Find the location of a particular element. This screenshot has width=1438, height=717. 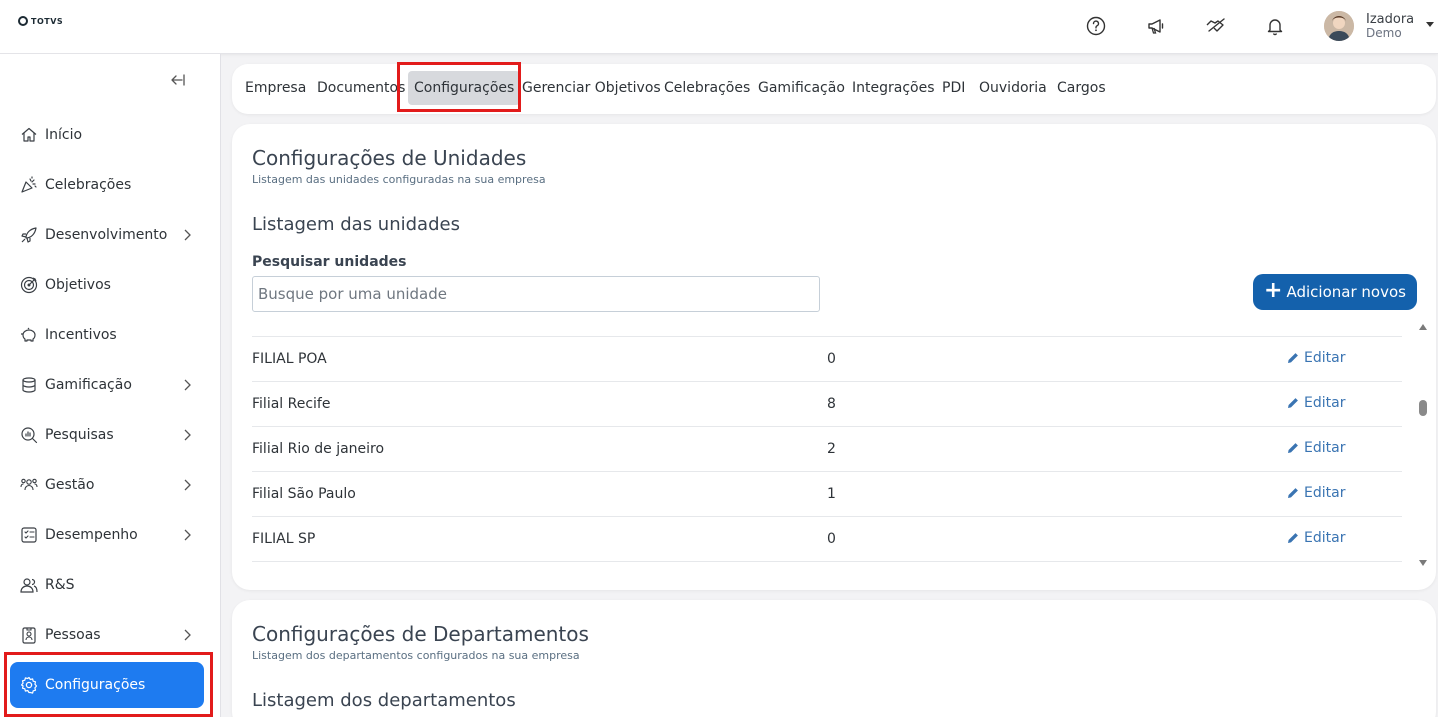

table-row: Filial Rio de janeiro 2 Editar is located at coordinates (827, 449).